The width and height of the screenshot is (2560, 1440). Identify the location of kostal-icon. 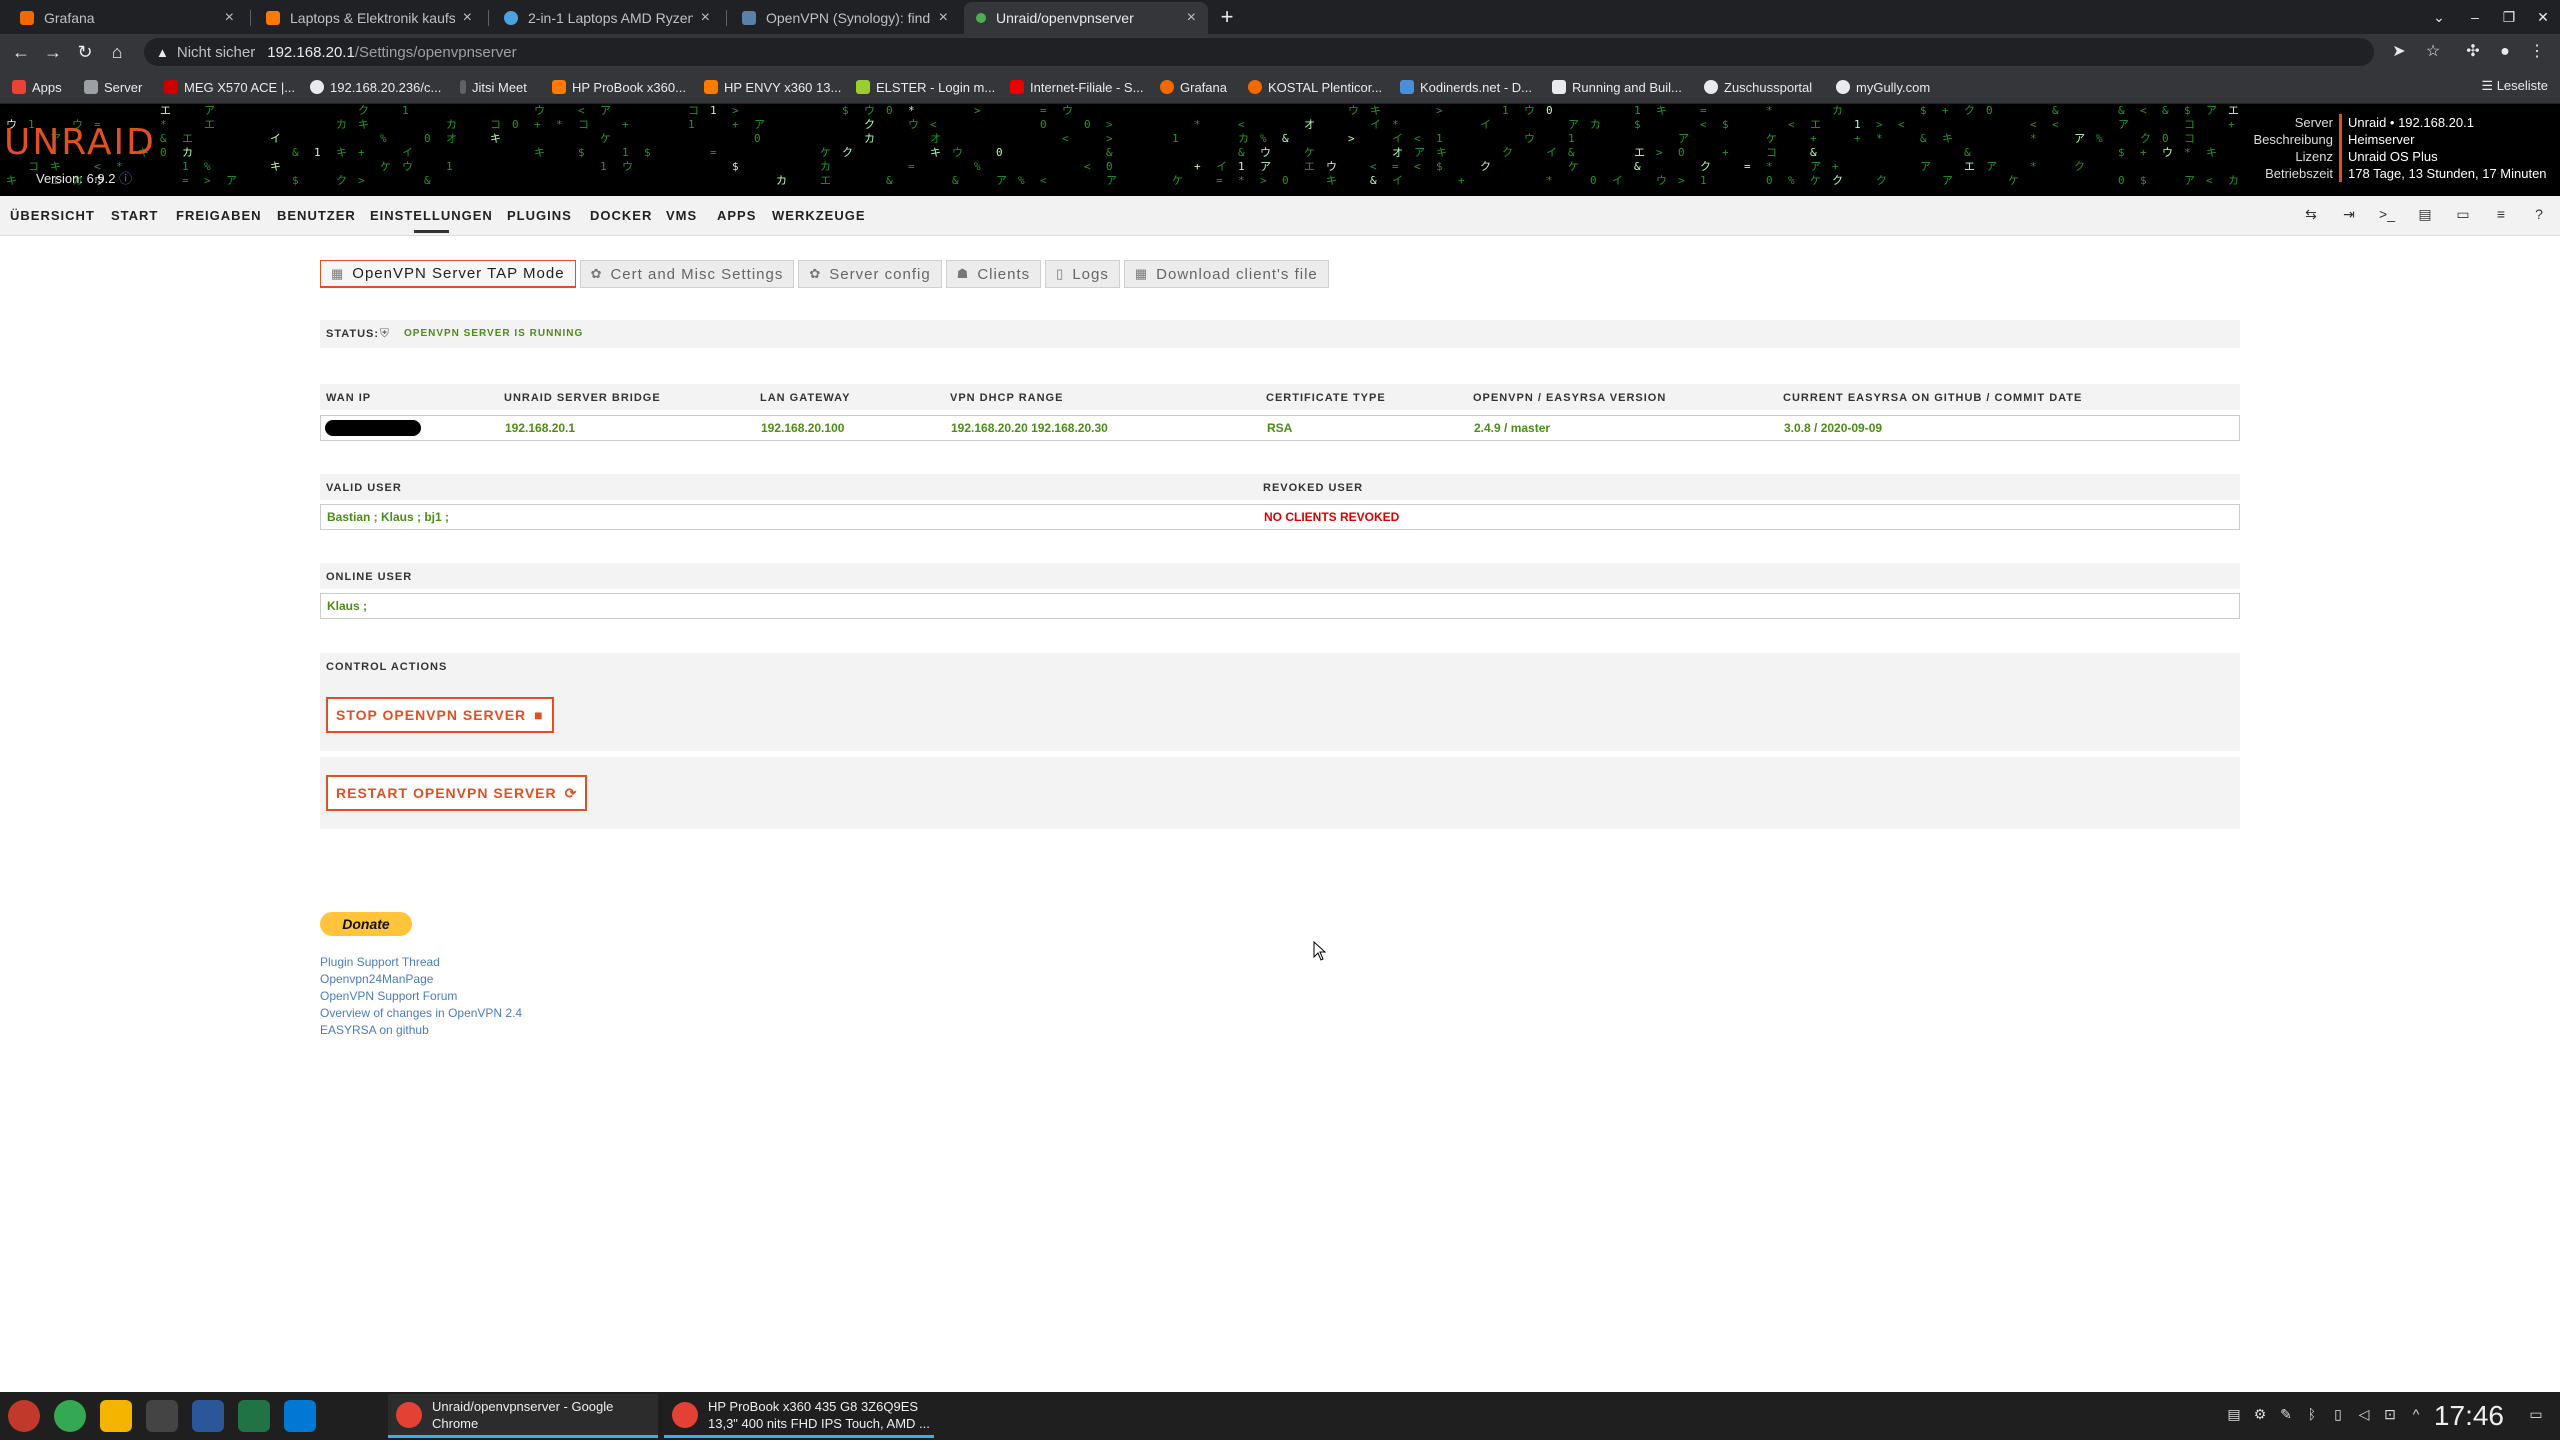
(1255, 87).